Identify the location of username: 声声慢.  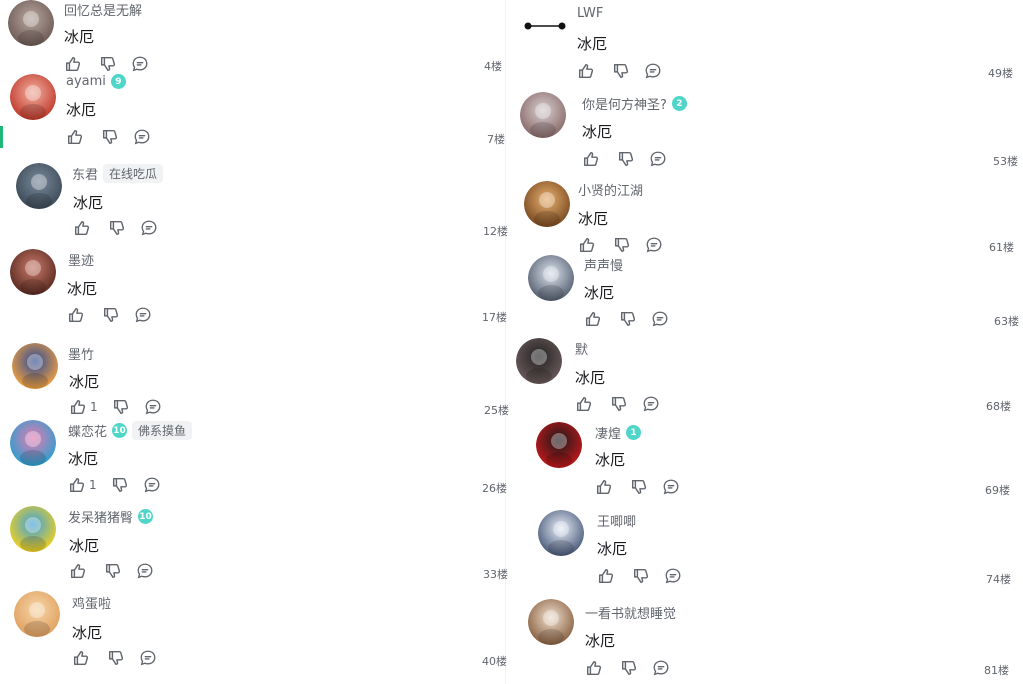
(603, 264).